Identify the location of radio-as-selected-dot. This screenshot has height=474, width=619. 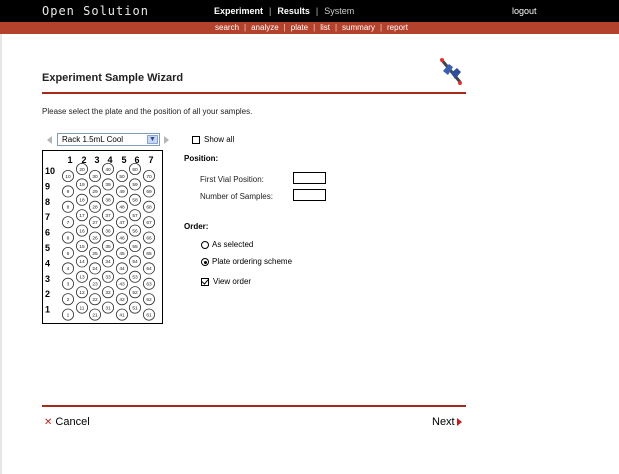
(205, 244).